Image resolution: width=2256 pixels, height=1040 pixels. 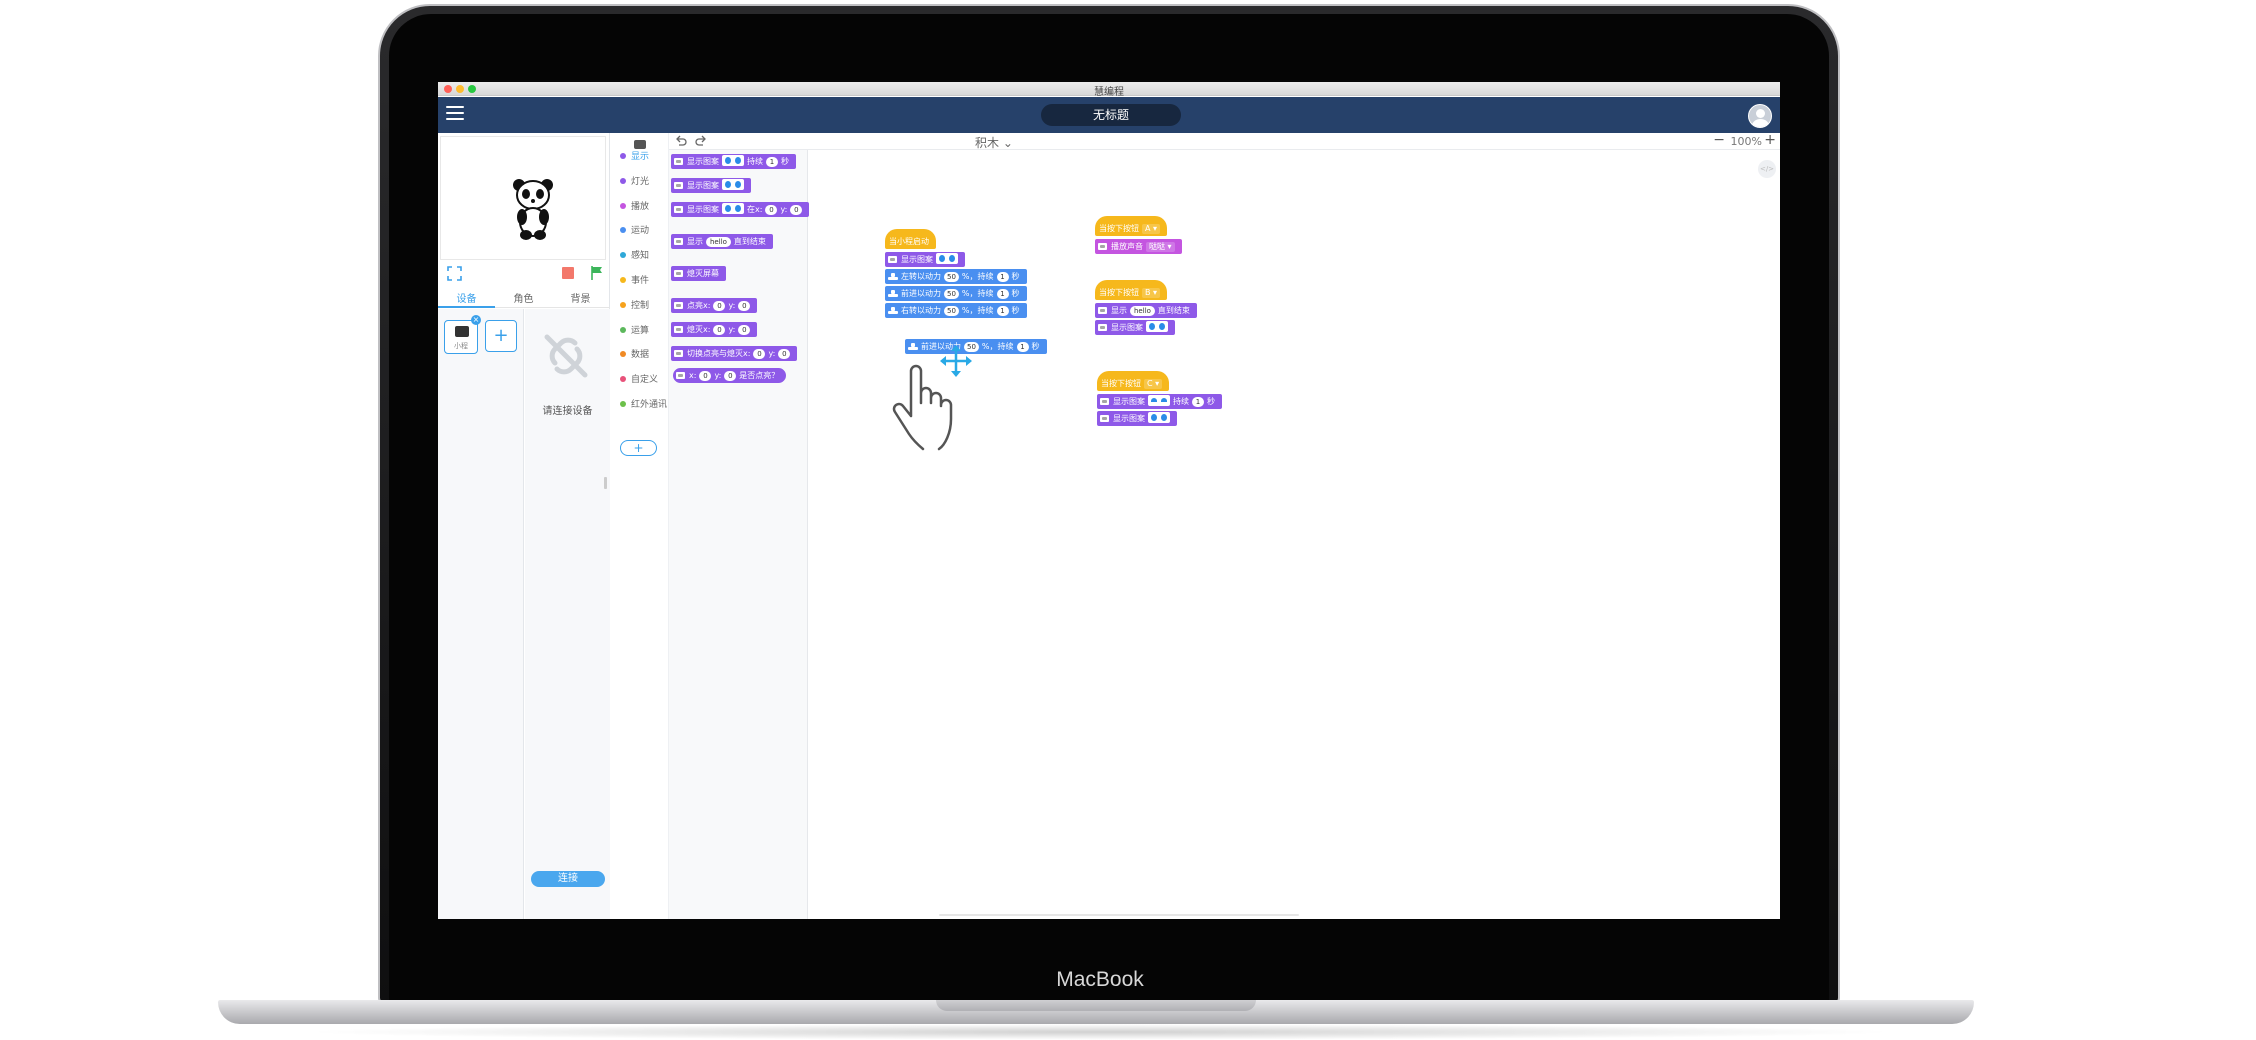 What do you see at coordinates (1719, 140) in the screenshot?
I see `zoom-out-button: −` at bounding box center [1719, 140].